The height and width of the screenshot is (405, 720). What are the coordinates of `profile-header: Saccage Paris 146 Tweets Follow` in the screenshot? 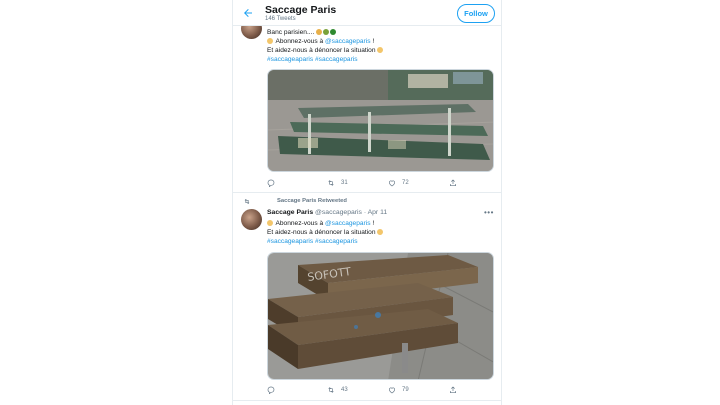 It's located at (367, 13).